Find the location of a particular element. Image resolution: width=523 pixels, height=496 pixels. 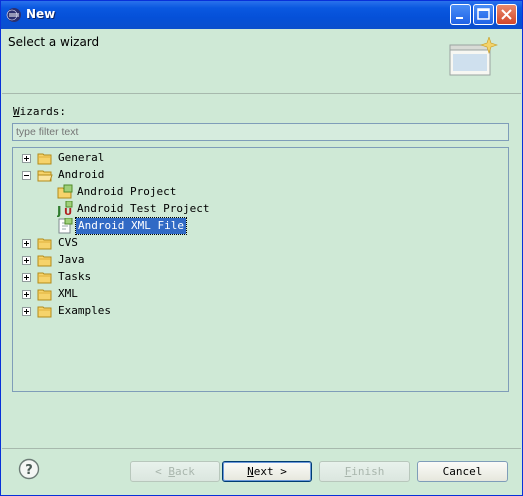

close-icon is located at coordinates (506, 14).